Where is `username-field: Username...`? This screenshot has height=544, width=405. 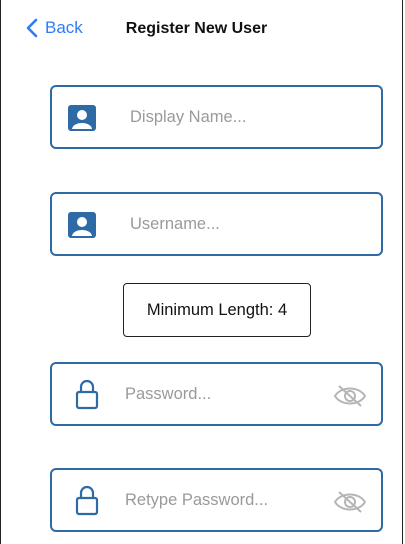 username-field: Username... is located at coordinates (216, 224).